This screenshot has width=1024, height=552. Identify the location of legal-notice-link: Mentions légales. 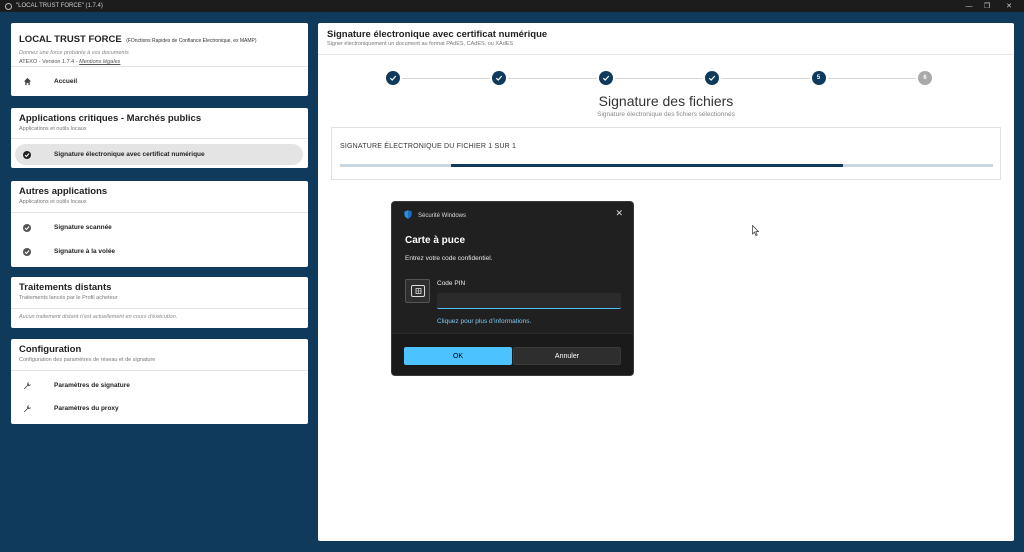
(99, 62).